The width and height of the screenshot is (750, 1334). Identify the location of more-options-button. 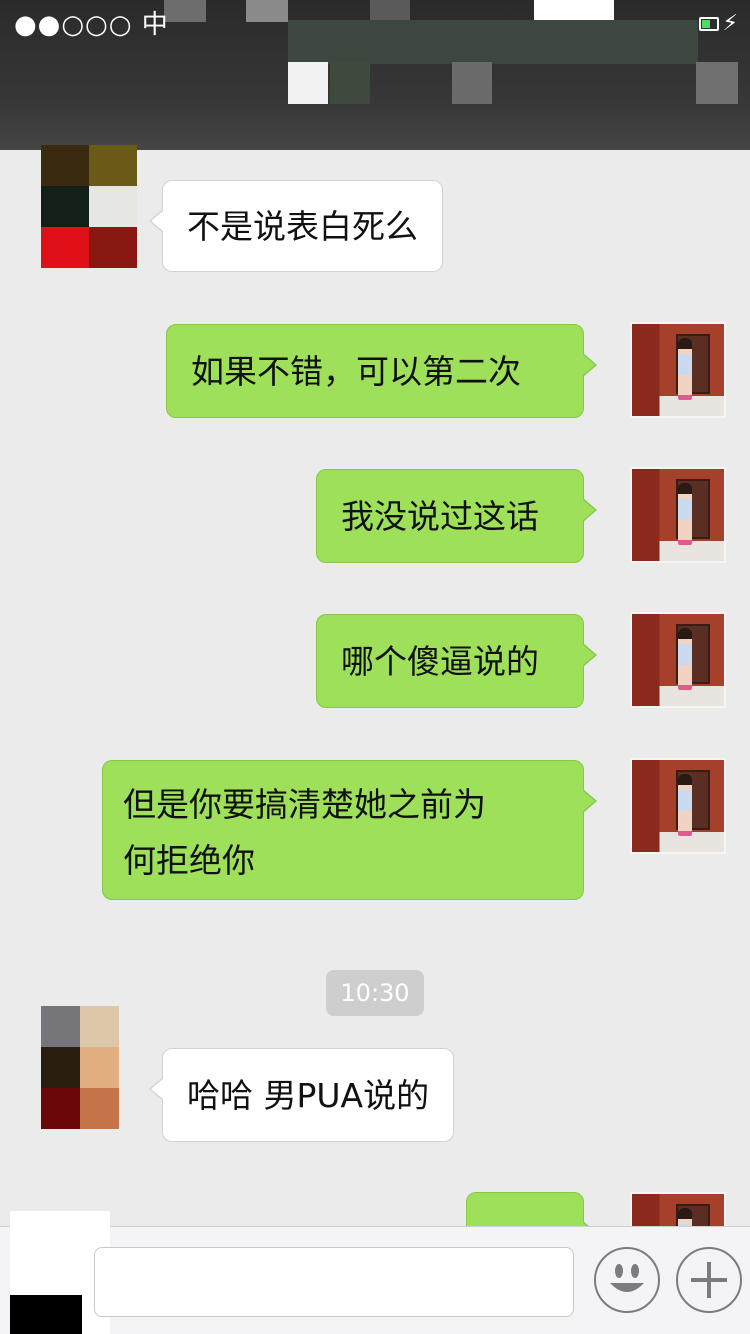
(709, 1280).